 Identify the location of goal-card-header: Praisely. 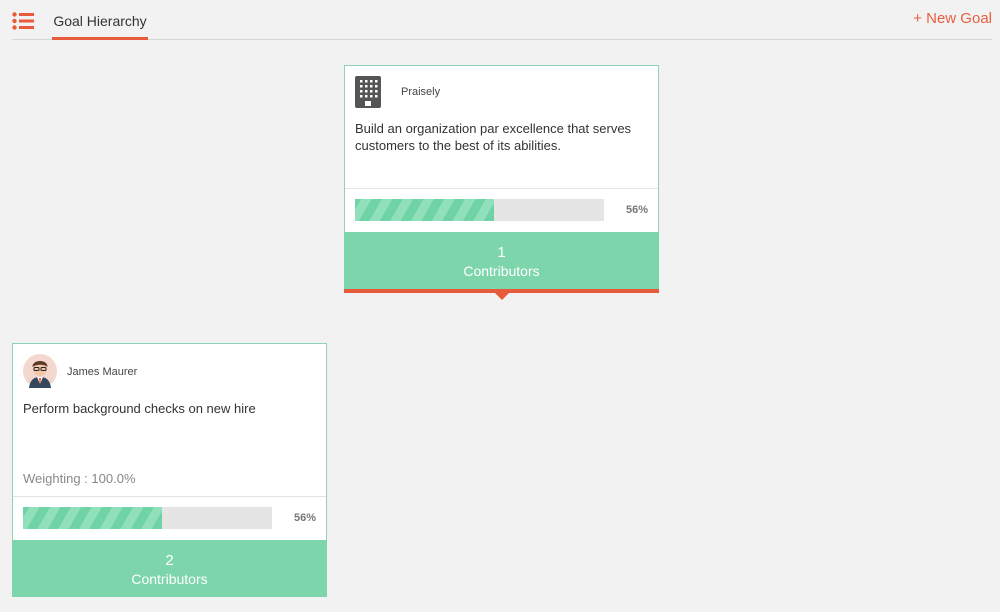
(501, 92).